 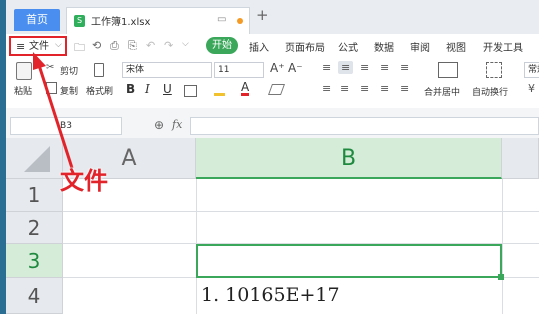 What do you see at coordinates (53, 110) in the screenshot?
I see `annotation-arrow` at bounding box center [53, 110].